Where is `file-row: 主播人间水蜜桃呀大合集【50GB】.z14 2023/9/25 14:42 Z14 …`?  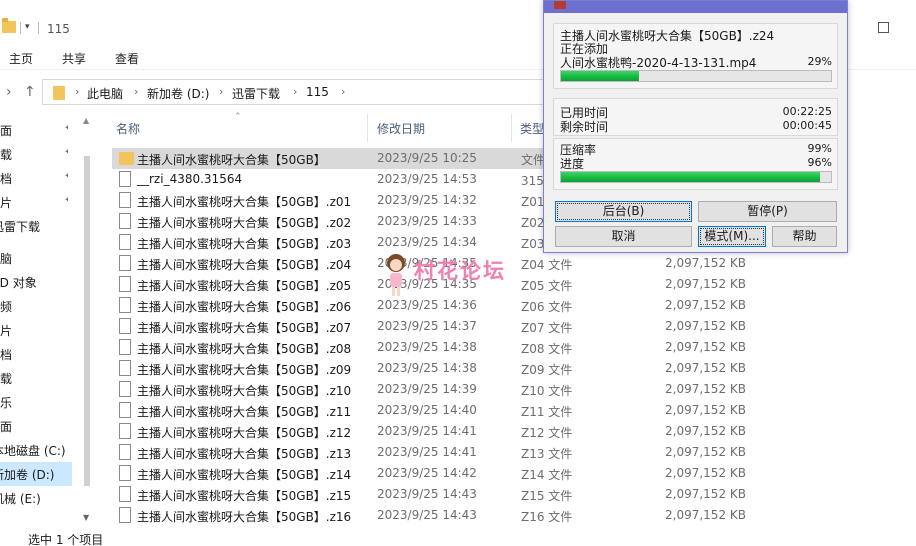 file-row: 主播人间水蜜桃呀大合集【50GB】.z14 2023/9/25 14:42 Z14 … is located at coordinates (432, 473).